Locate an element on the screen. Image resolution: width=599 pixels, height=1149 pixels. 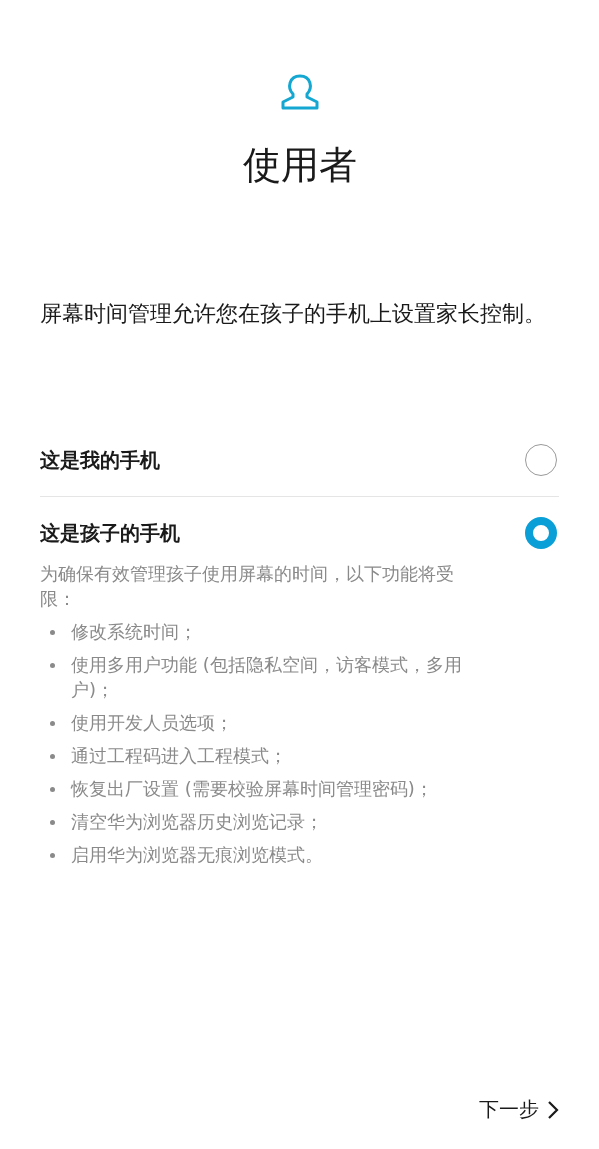
next-button: 下一步 is located at coordinates (519, 1109).